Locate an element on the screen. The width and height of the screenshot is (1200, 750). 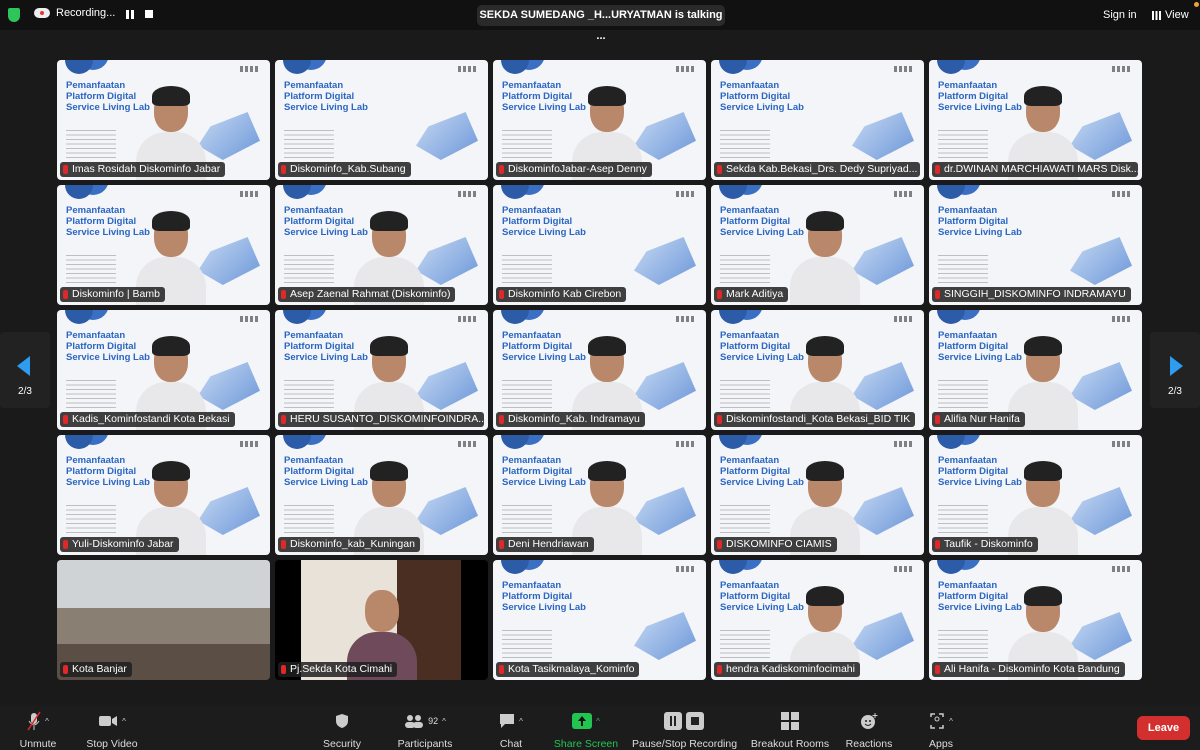
leave-button: Leave is located at coordinates (1163, 728).